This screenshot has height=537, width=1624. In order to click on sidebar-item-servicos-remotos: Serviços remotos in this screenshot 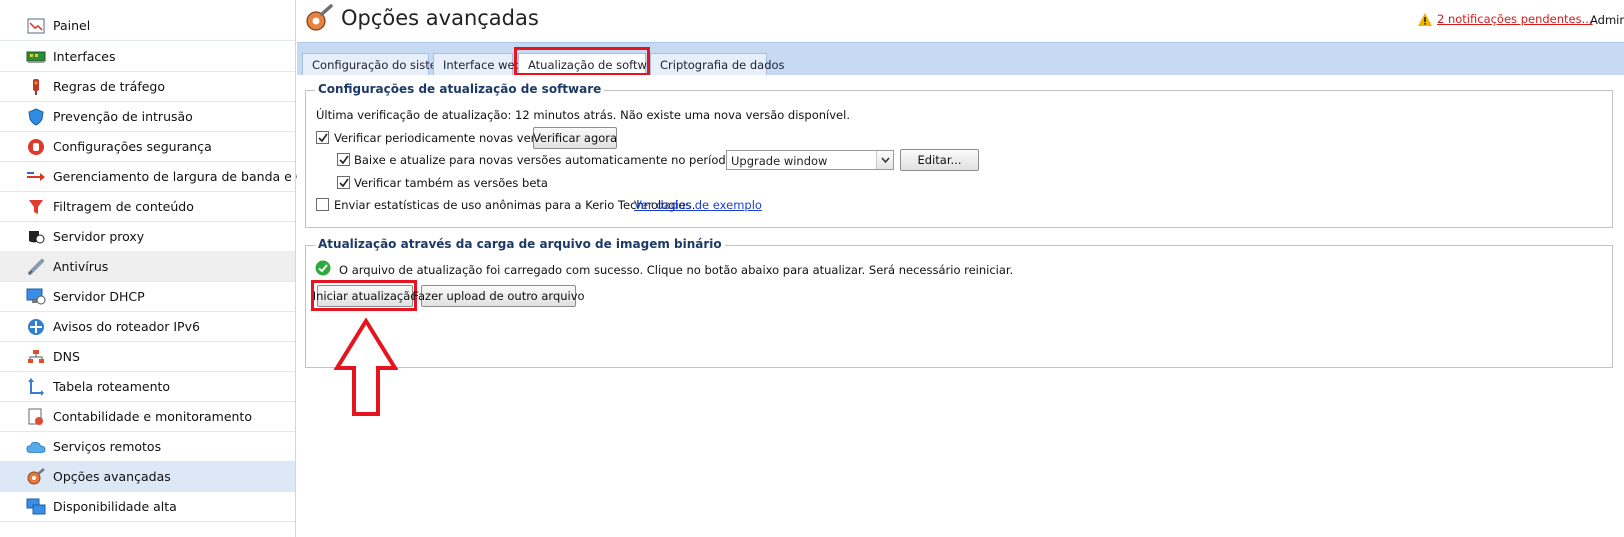, I will do `click(147, 446)`.